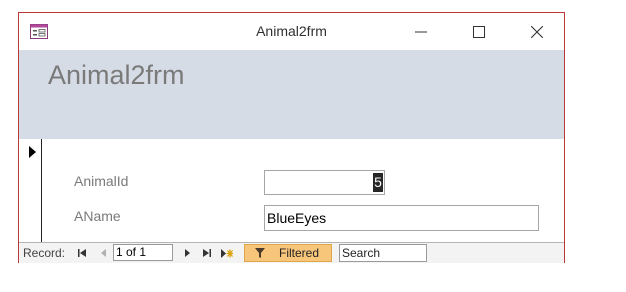  I want to click on minimize-icon, so click(421, 31).